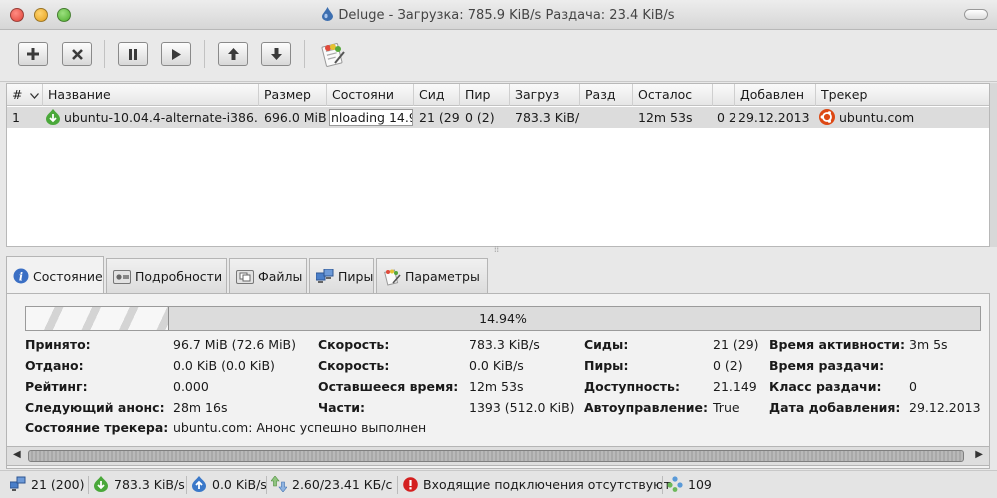 The image size is (997, 498). I want to click on ubuntu-logo-icon, so click(827, 117).